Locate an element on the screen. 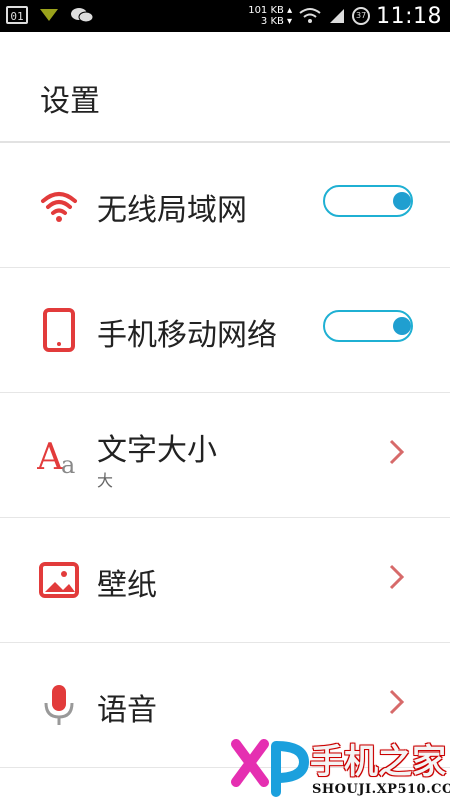  page-header: 设置 is located at coordinates (225, 87).